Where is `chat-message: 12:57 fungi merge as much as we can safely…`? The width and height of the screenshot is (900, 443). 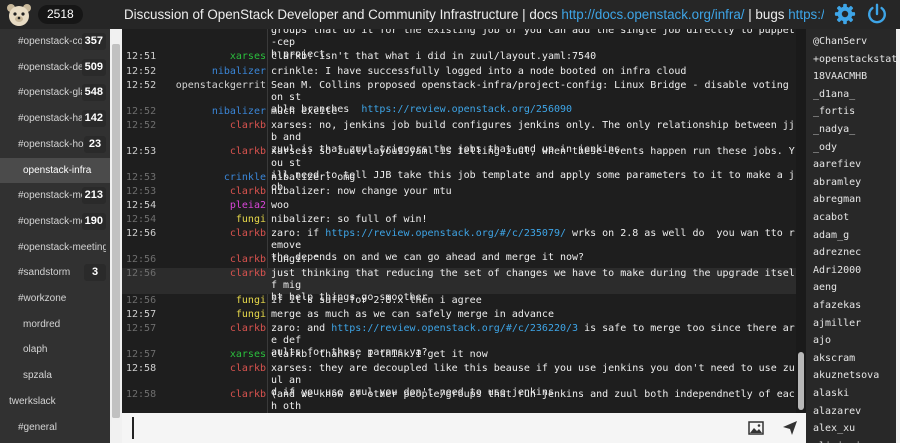
chat-message: 12:57 fungi merge as much as we can safely… is located at coordinates (462, 316).